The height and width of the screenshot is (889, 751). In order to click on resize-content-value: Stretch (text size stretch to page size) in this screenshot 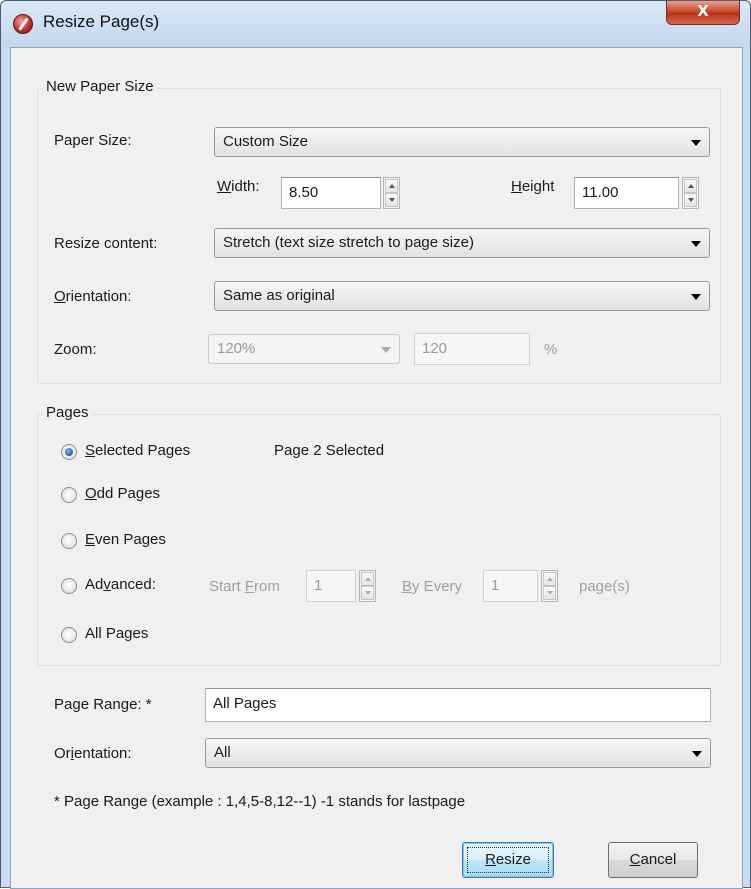, I will do `click(348, 242)`.